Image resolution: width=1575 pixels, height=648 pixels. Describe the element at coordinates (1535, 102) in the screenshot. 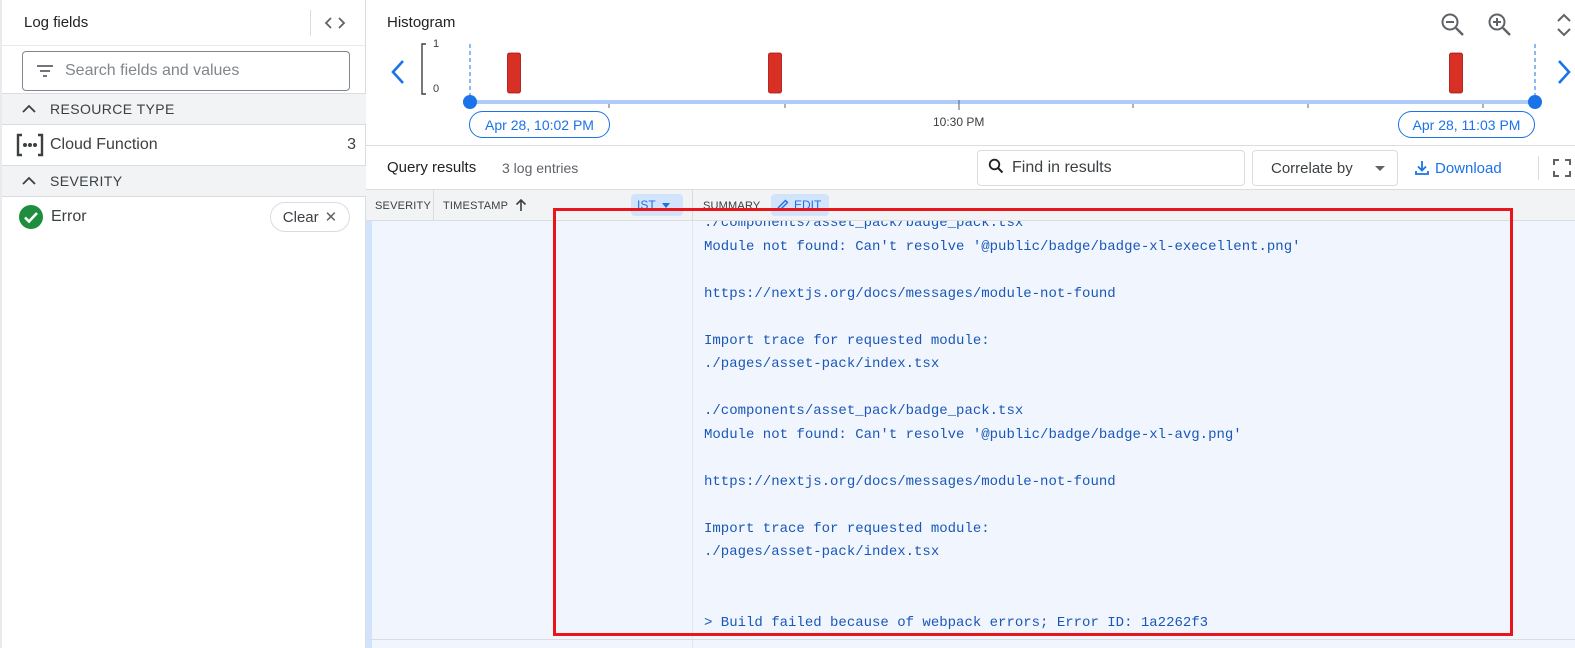

I see `range-end-handle` at that location.